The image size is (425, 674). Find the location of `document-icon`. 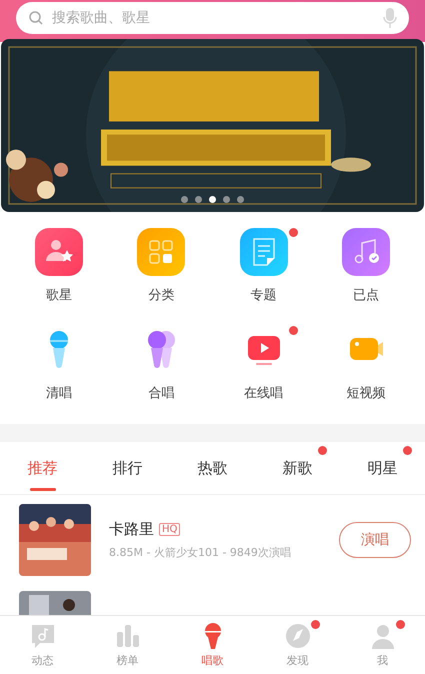

document-icon is located at coordinates (264, 252).